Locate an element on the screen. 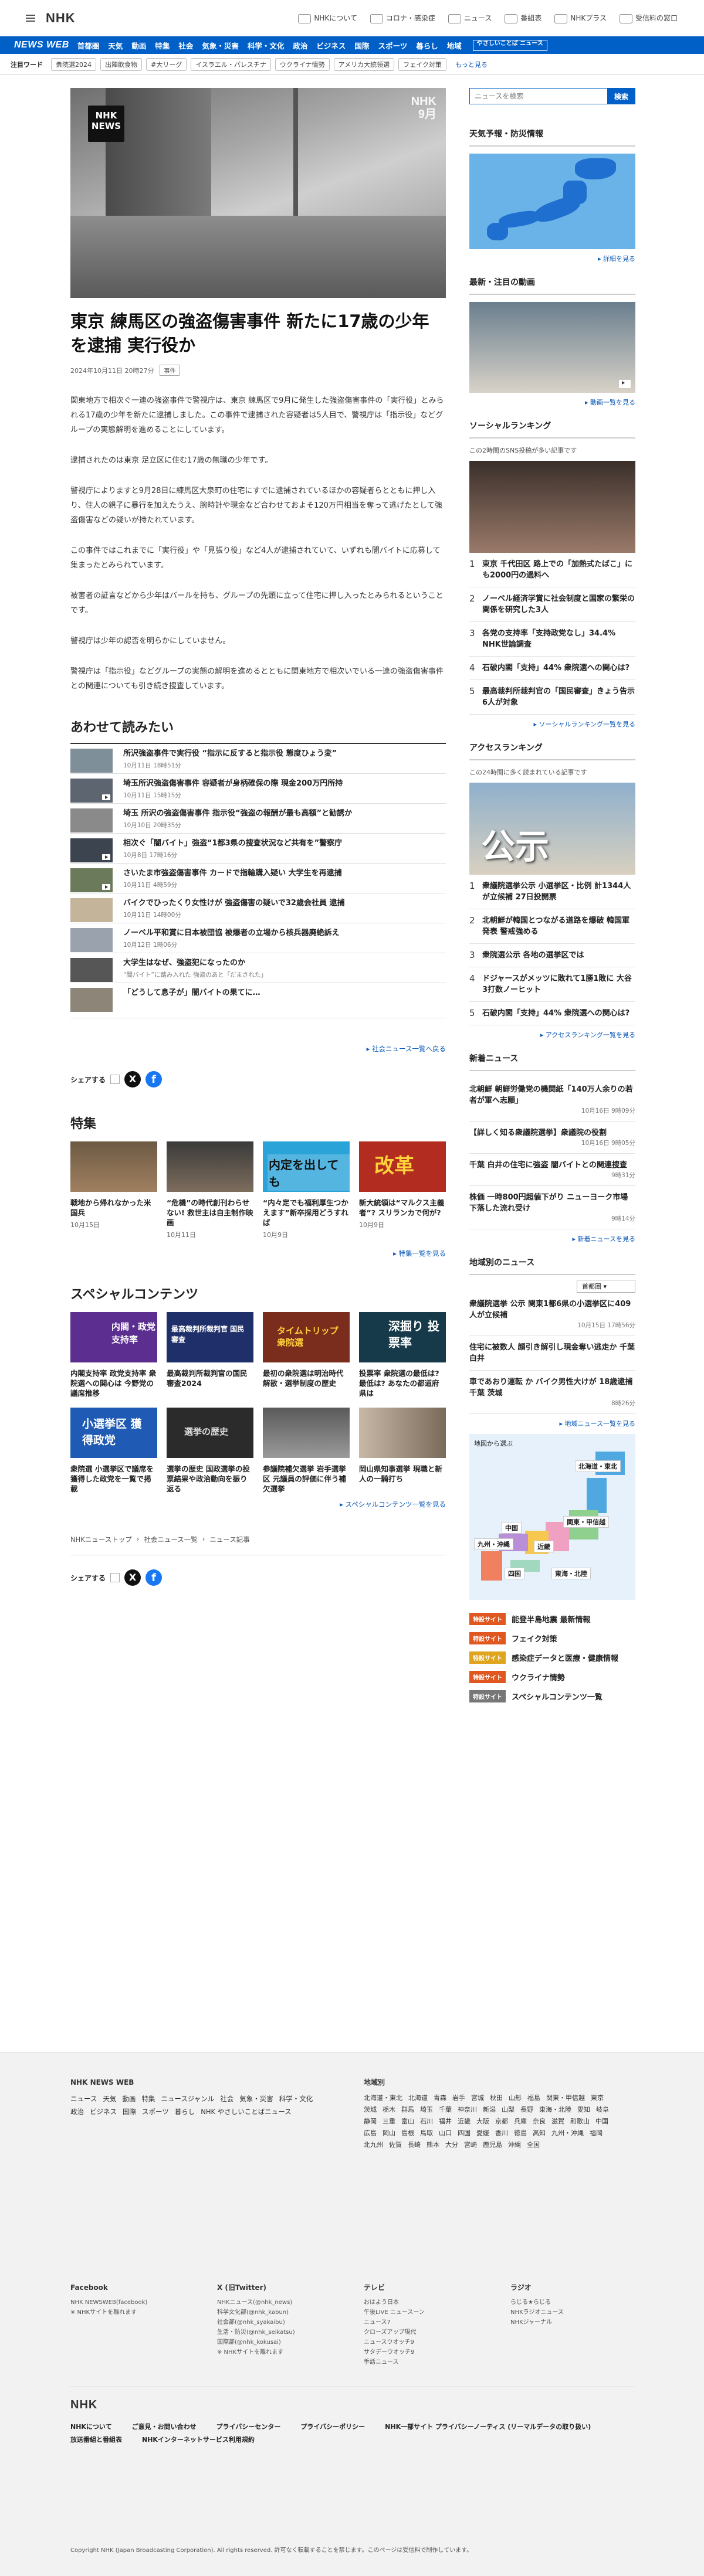  footer-region-link: 青森 is located at coordinates (440, 2098).